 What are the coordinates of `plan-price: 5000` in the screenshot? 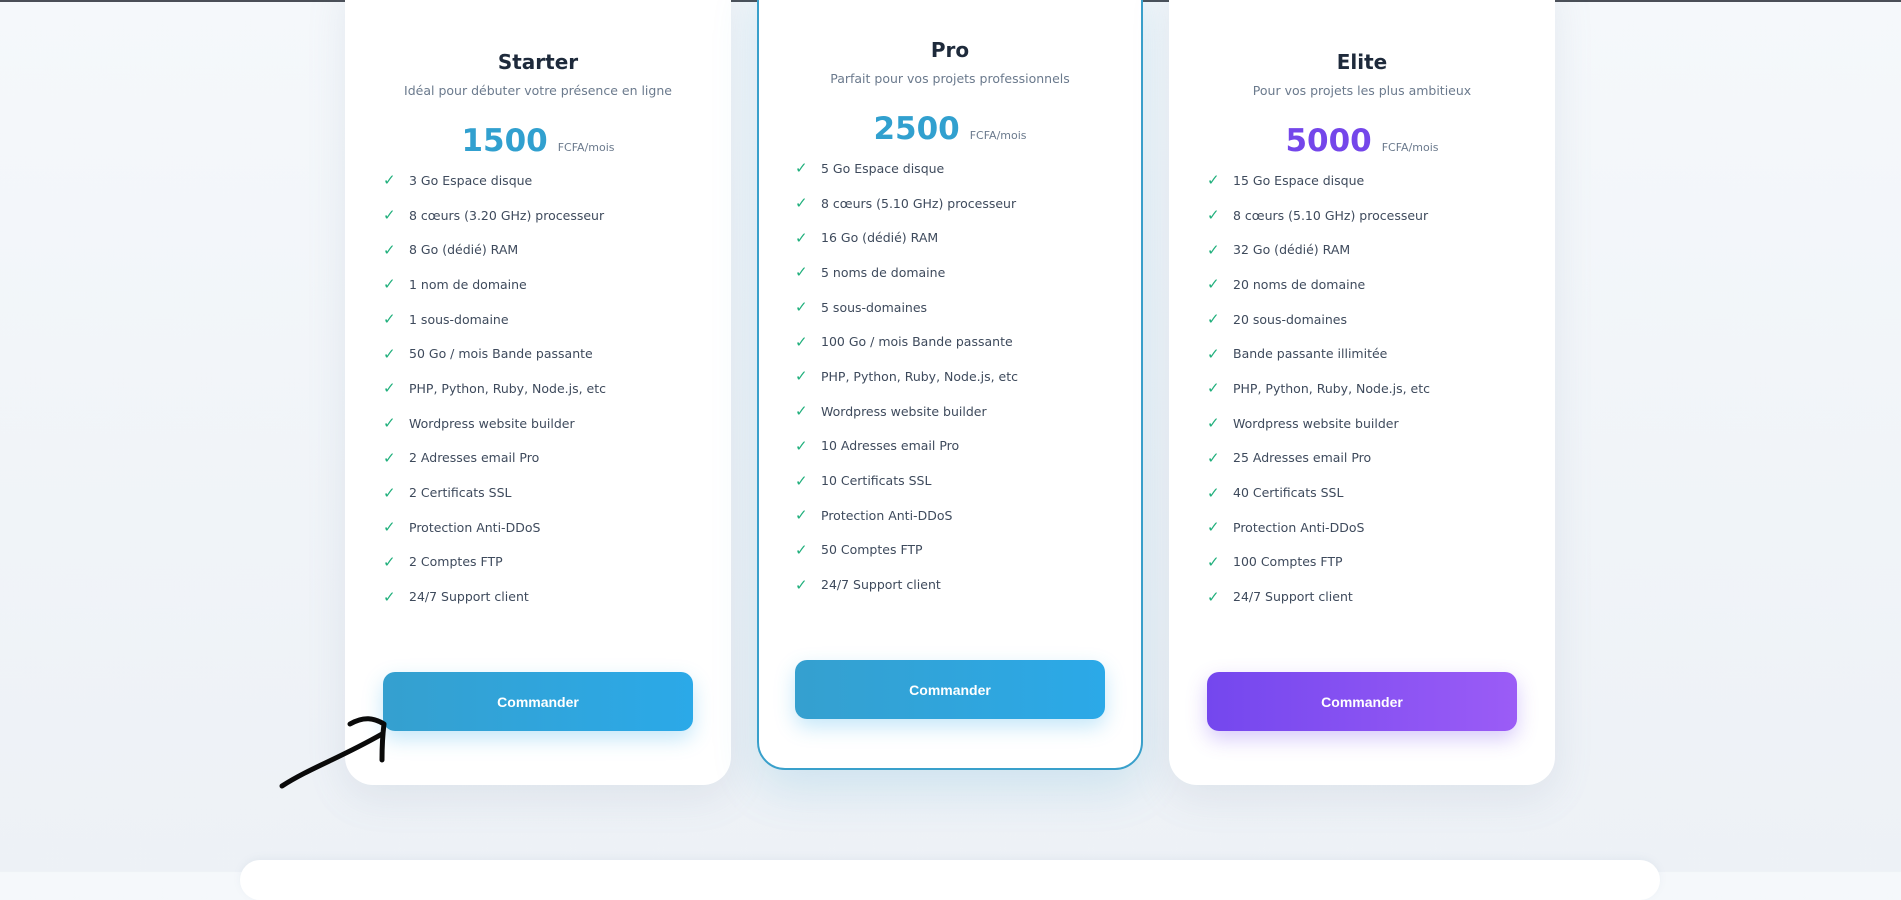 It's located at (1328, 141).